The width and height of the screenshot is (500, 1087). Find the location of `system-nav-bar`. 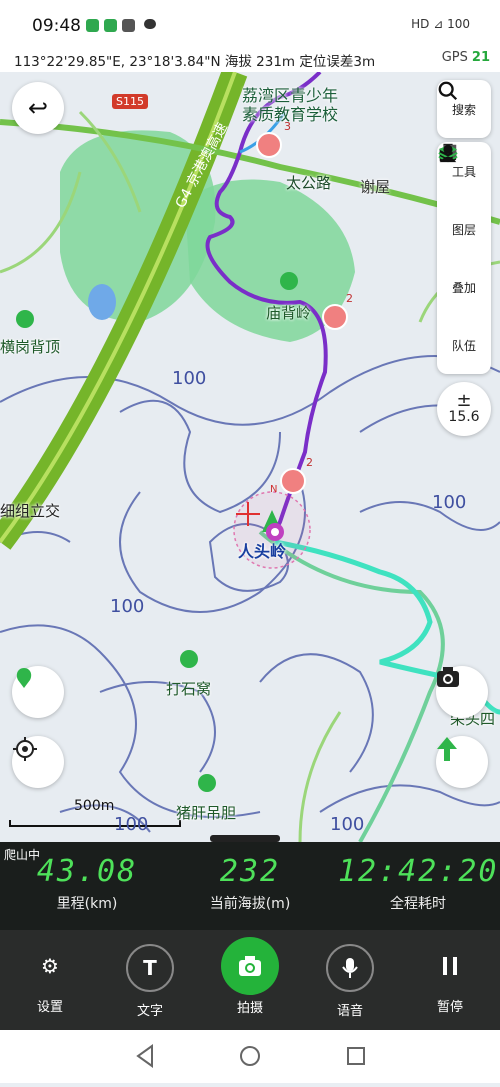

system-nav-bar is located at coordinates (250, 1056).